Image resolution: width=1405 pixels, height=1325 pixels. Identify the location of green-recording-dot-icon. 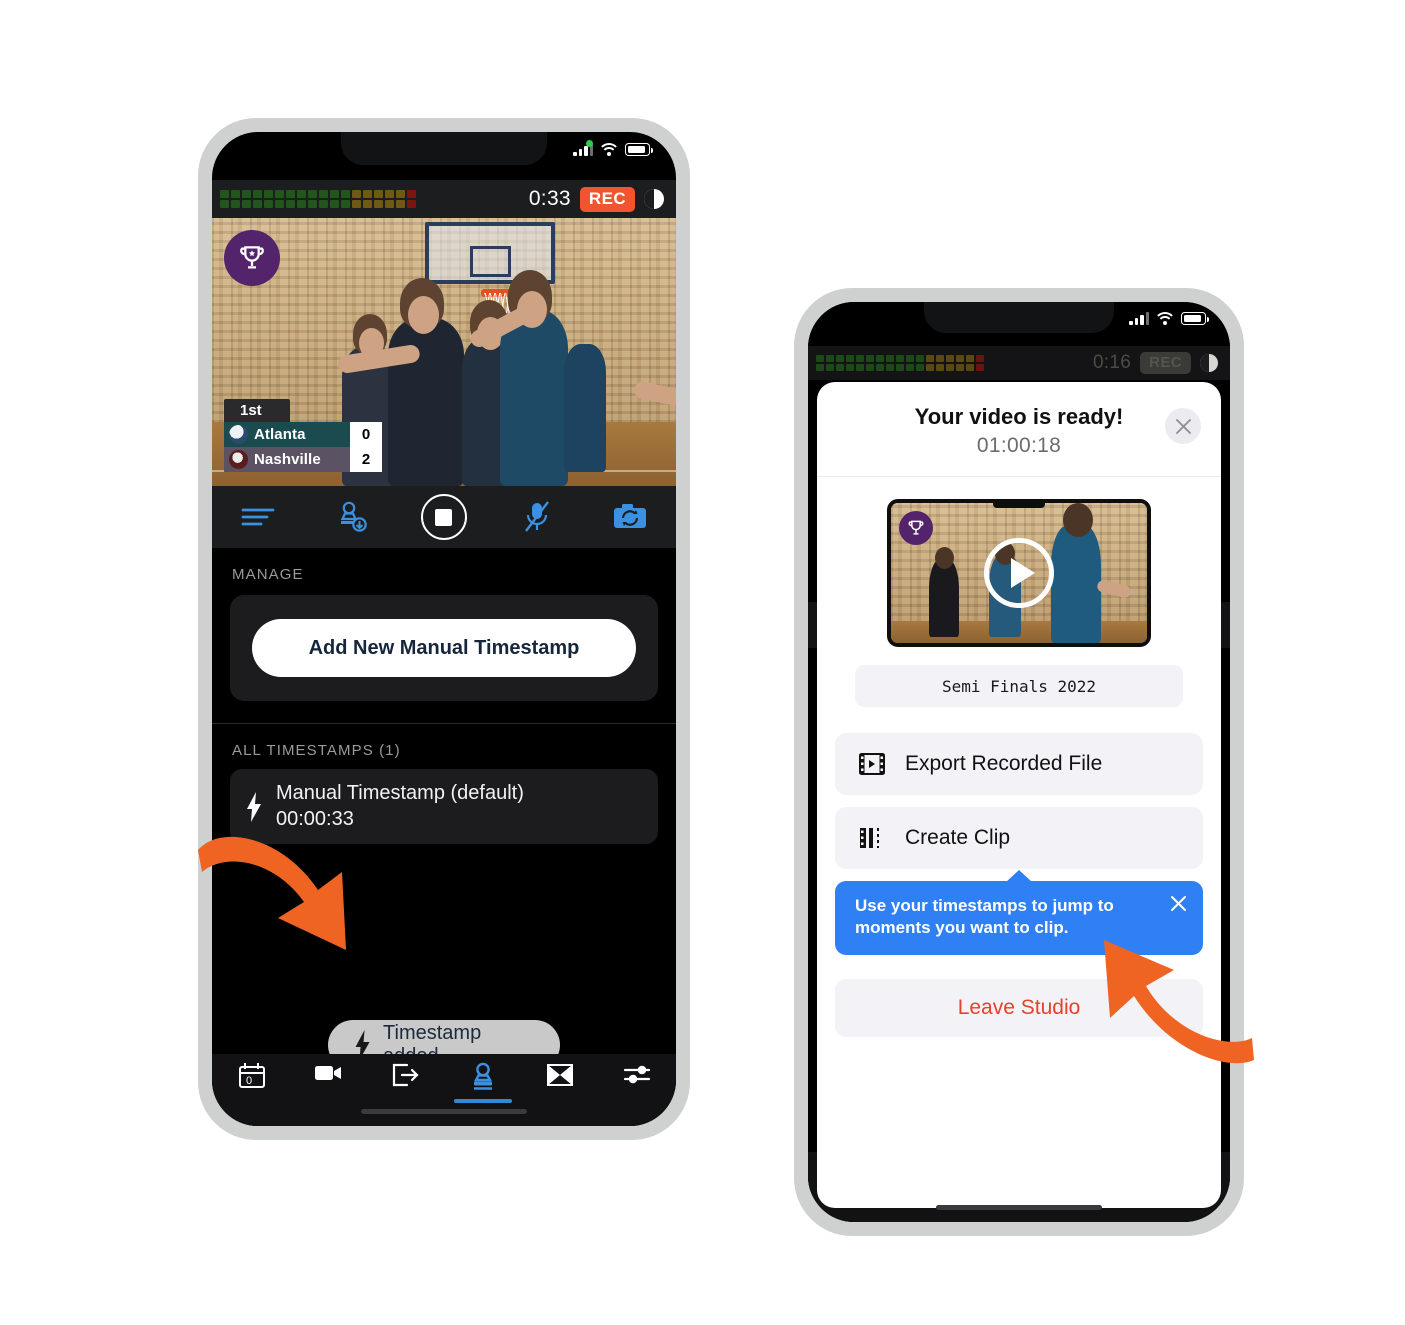
(589, 143).